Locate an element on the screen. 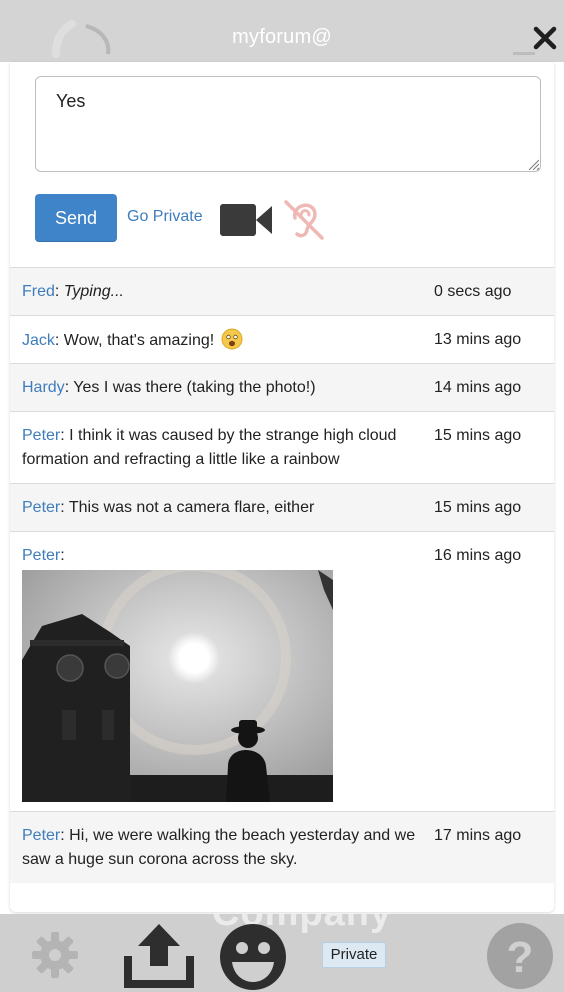 The width and height of the screenshot is (564, 992). title-bar: myforum@ is located at coordinates (282, 31).